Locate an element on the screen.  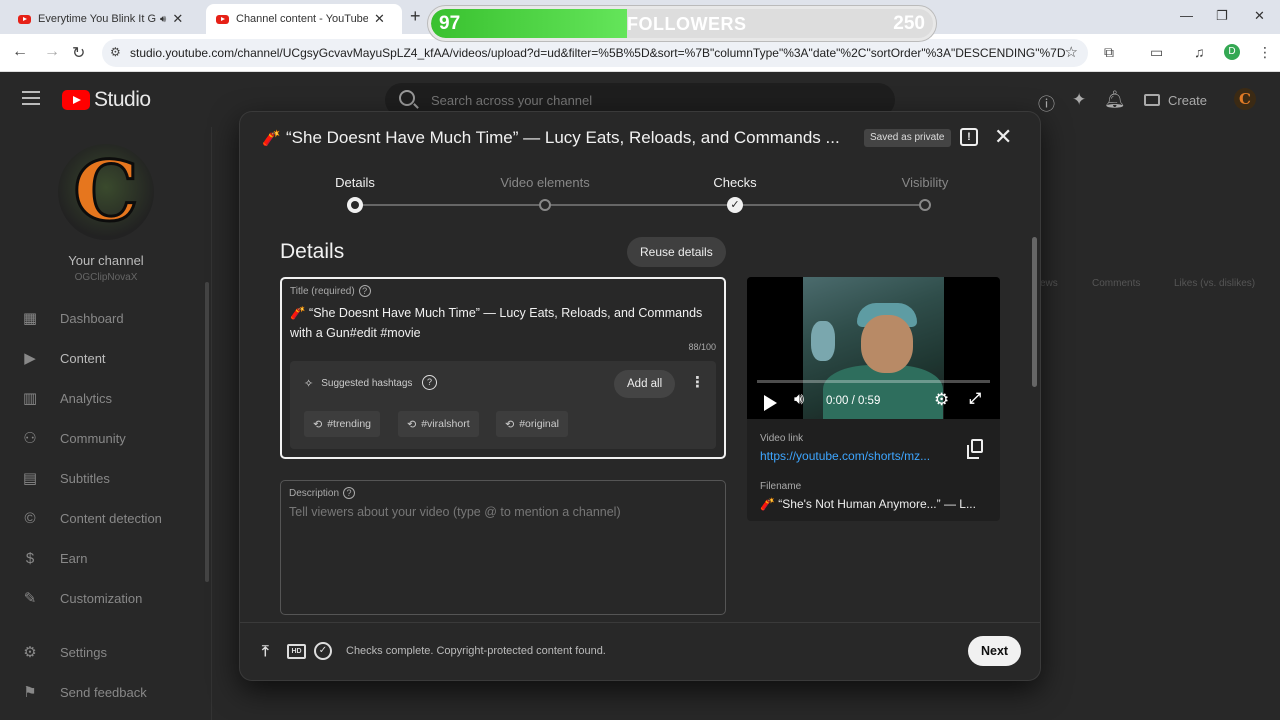
hashtag-chip: ⟲ #original is located at coordinates (532, 424).